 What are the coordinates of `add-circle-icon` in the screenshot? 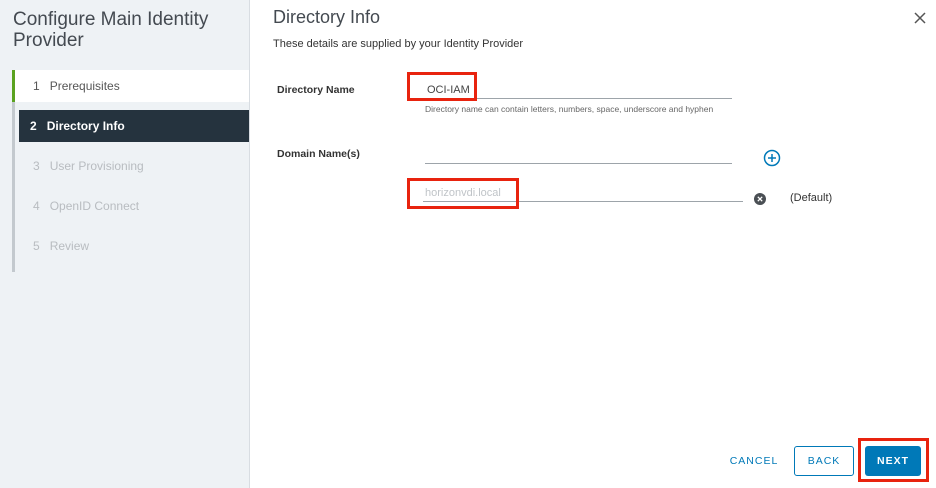 It's located at (772, 158).